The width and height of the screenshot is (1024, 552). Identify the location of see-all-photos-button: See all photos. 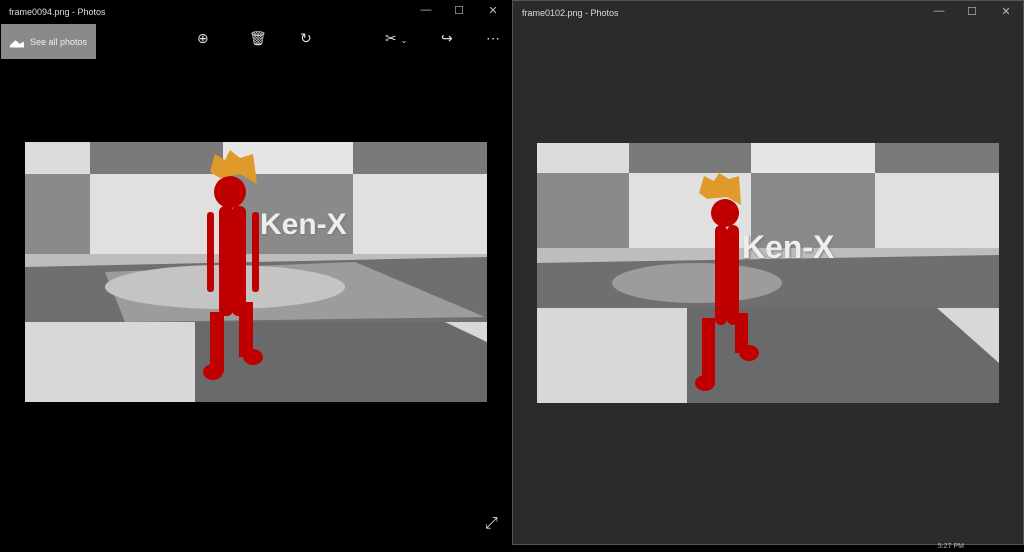
(48, 41).